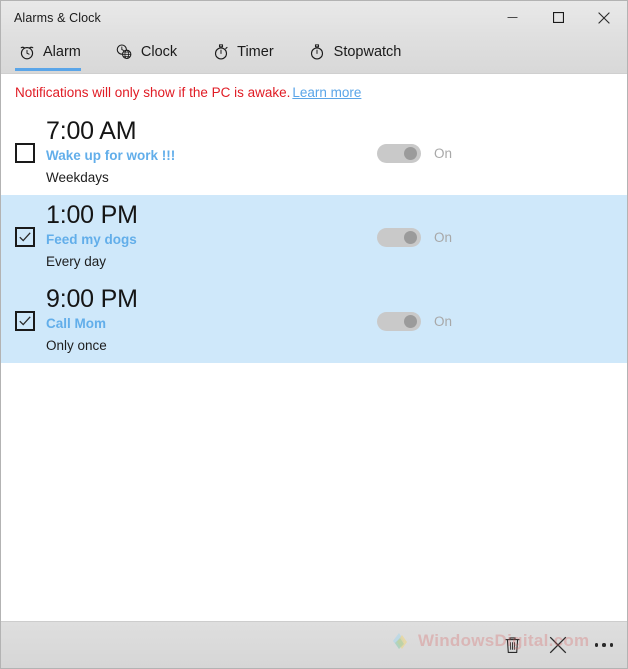 This screenshot has width=628, height=669. I want to click on watermark-logo-icon, so click(402, 641).